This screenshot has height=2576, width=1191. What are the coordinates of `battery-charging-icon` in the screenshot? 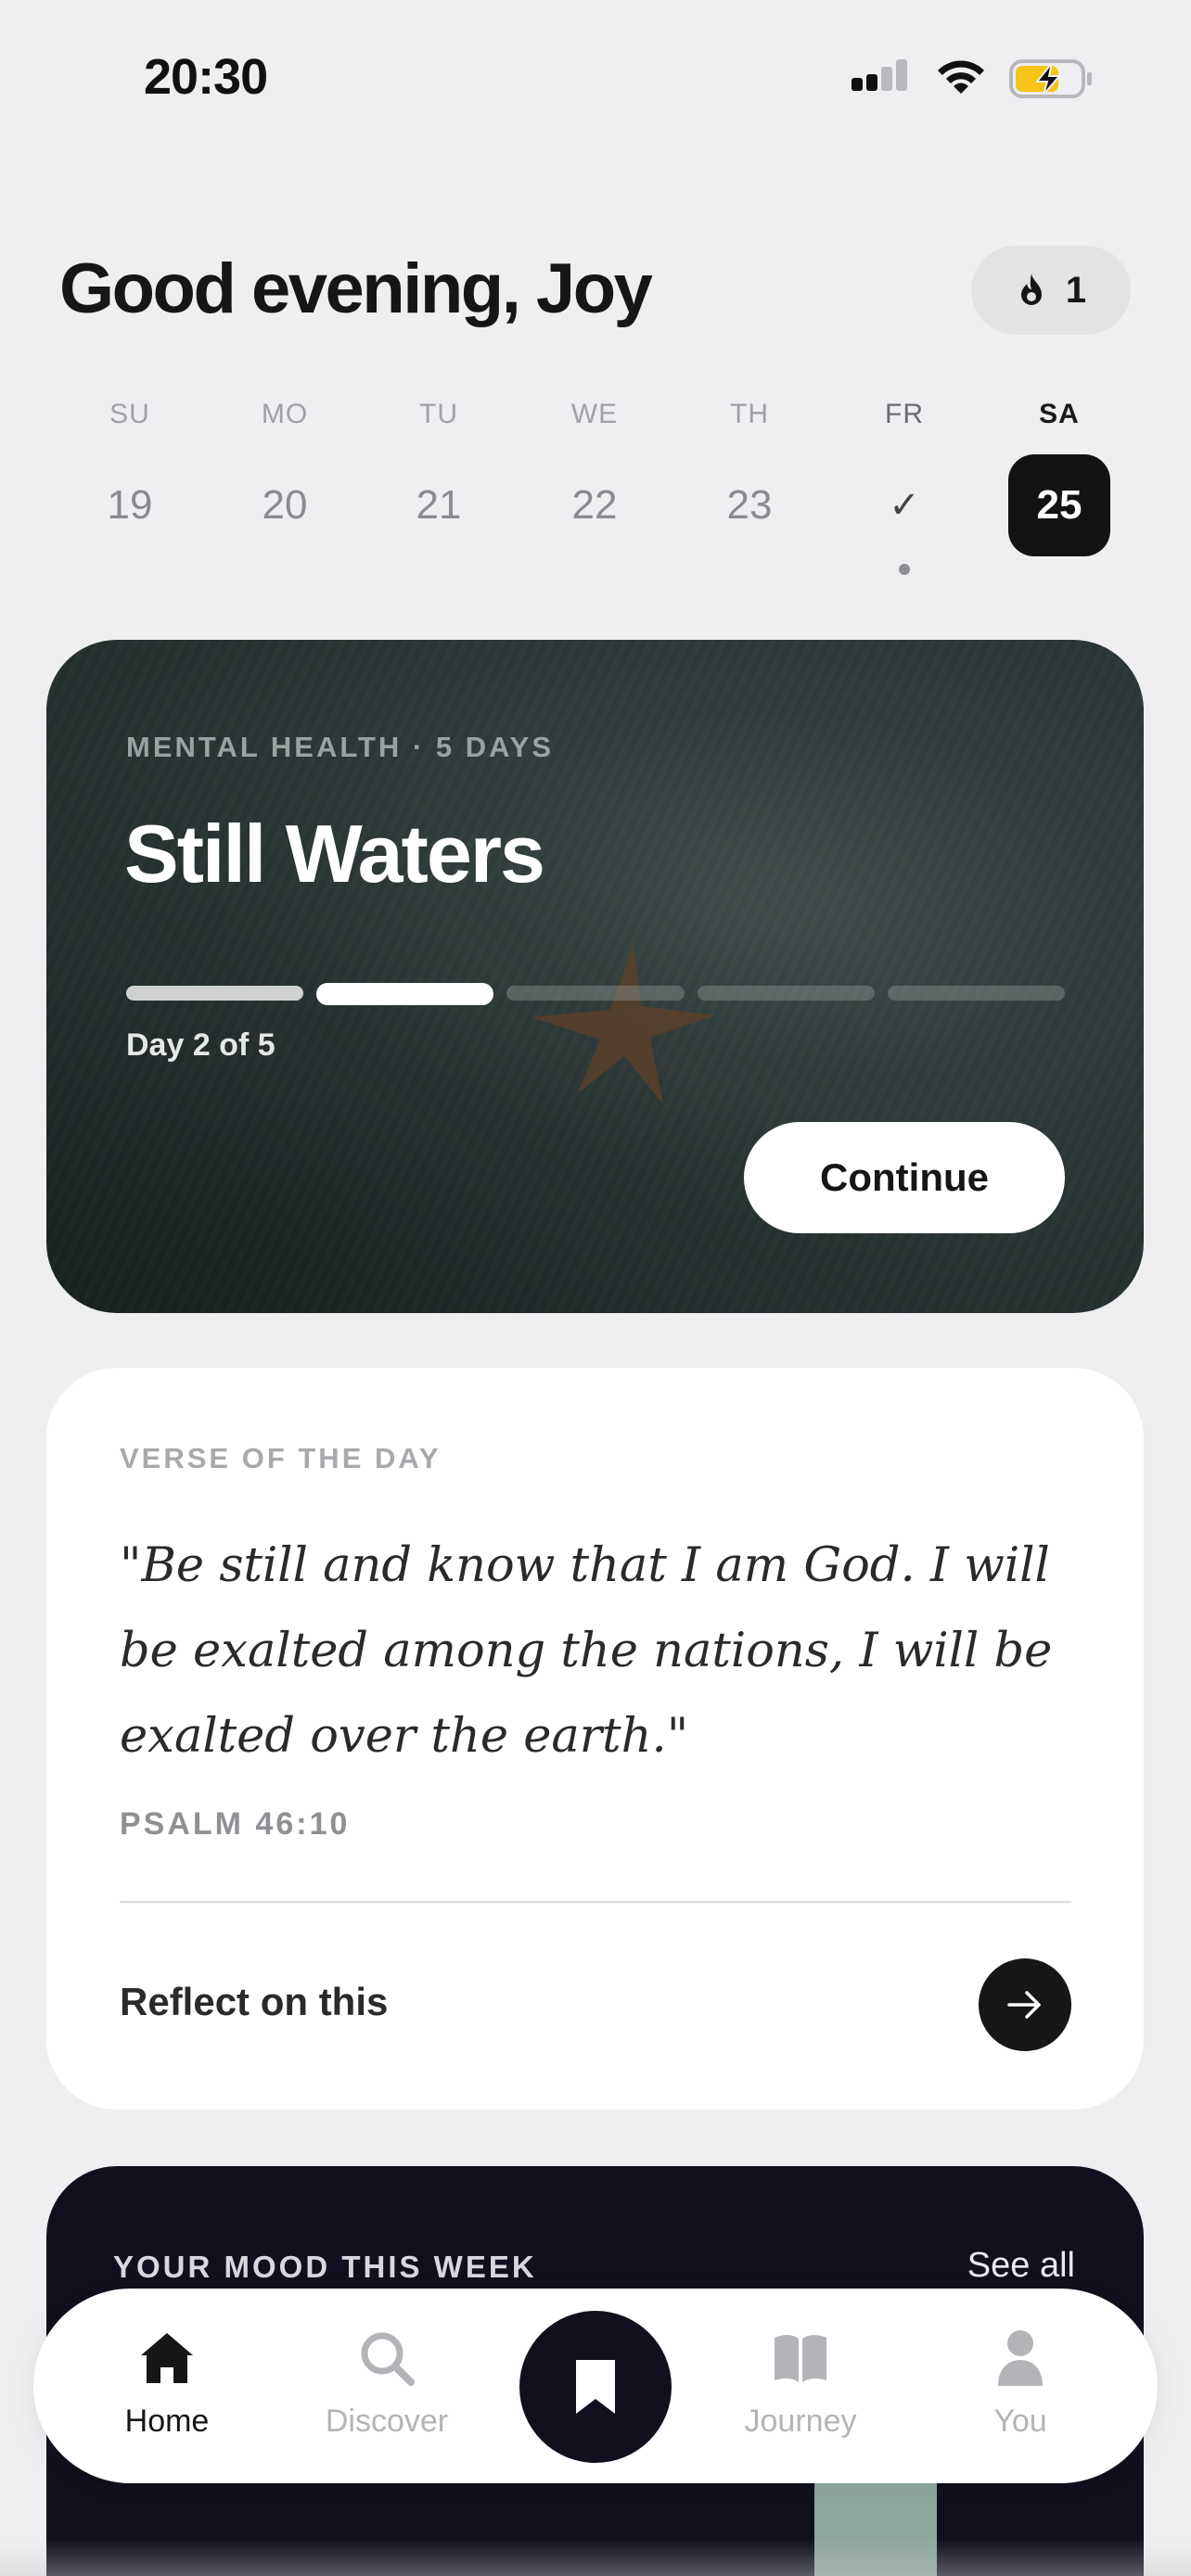 It's located at (1050, 79).